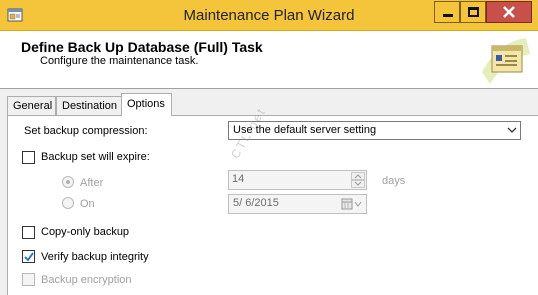  Describe the element at coordinates (506, 60) in the screenshot. I see `wizard-graphic-icon` at that location.